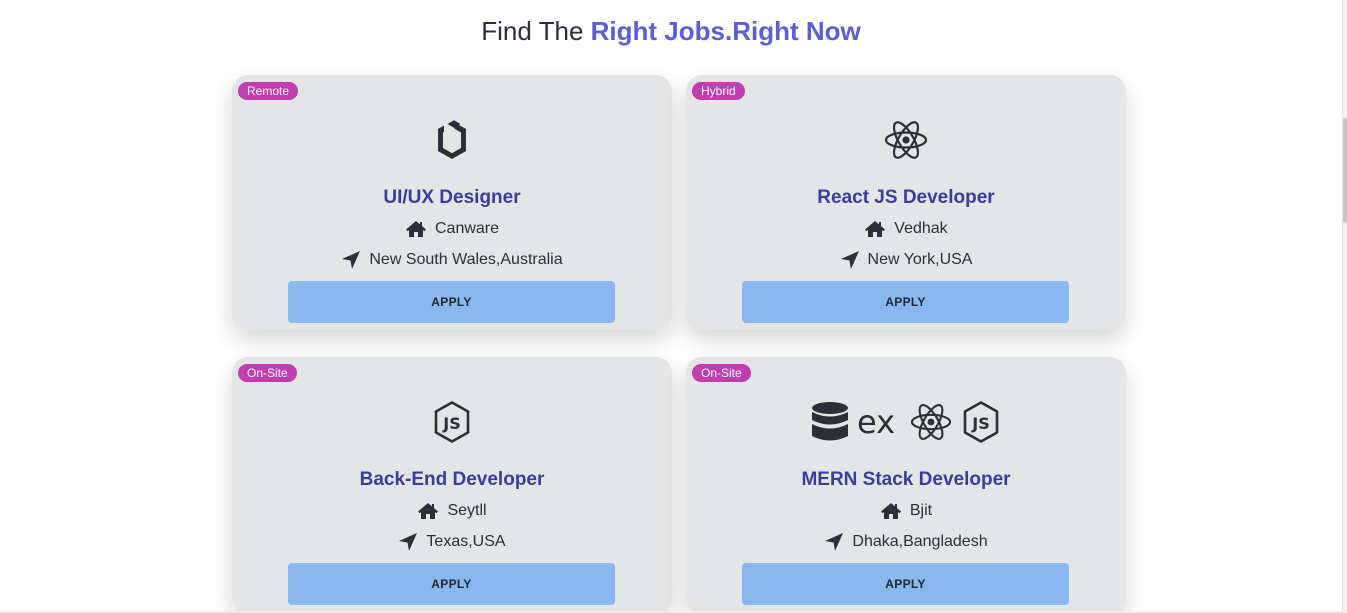  What do you see at coordinates (452, 197) in the screenshot?
I see `job-title: UI/UX Designer` at bounding box center [452, 197].